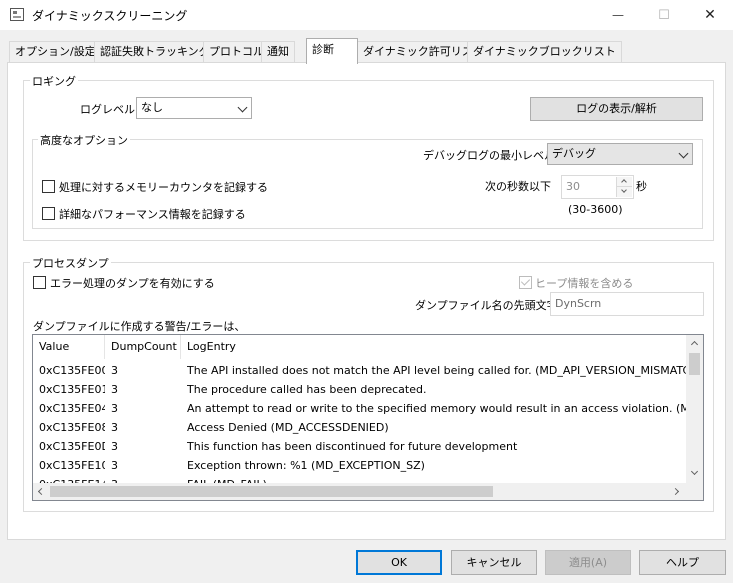 Image resolution: width=733 pixels, height=583 pixels. I want to click on tab-dynamic-block-list: ダイナミックブロックリスト, so click(544, 51).